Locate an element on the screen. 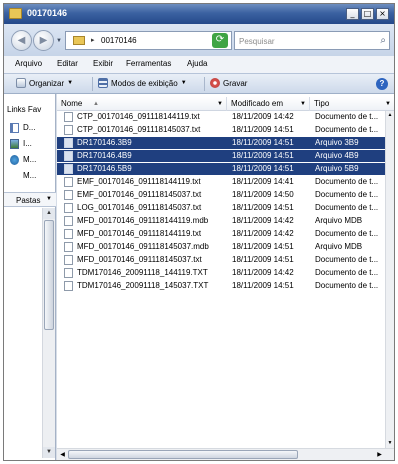  horizontal-scrollbar: ◀ ▶ is located at coordinates (225, 454).